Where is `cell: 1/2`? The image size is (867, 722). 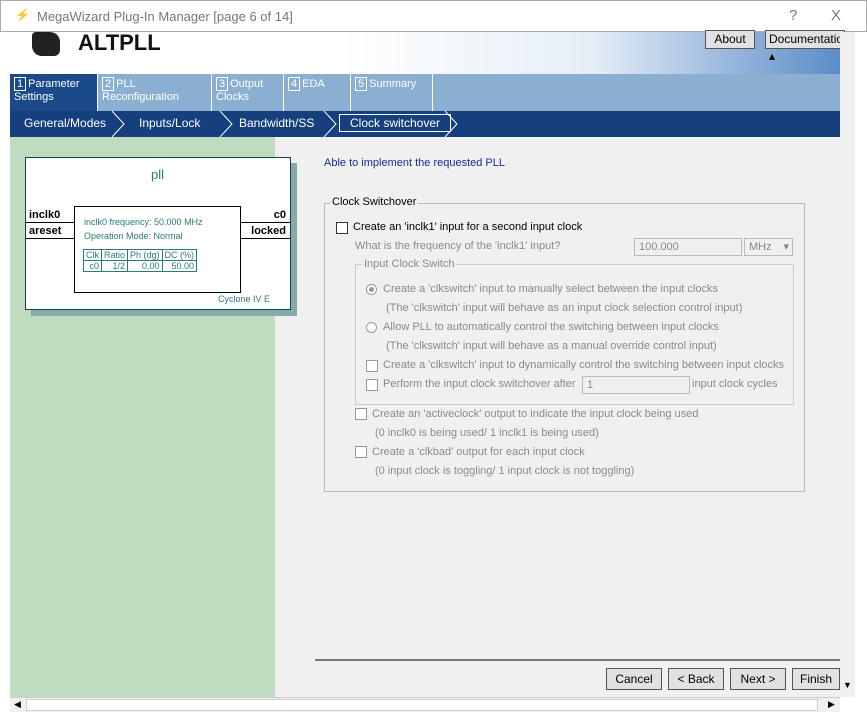
cell: 1/2 is located at coordinates (114, 266).